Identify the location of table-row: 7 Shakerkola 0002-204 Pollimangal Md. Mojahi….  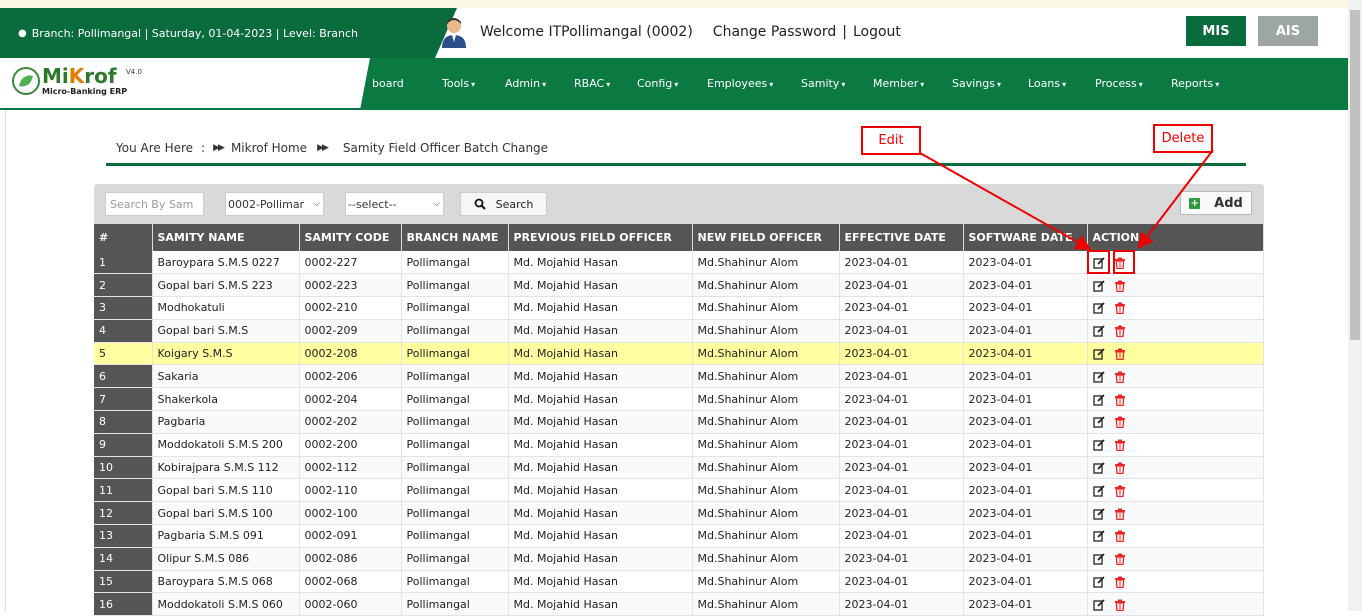
(679, 399).